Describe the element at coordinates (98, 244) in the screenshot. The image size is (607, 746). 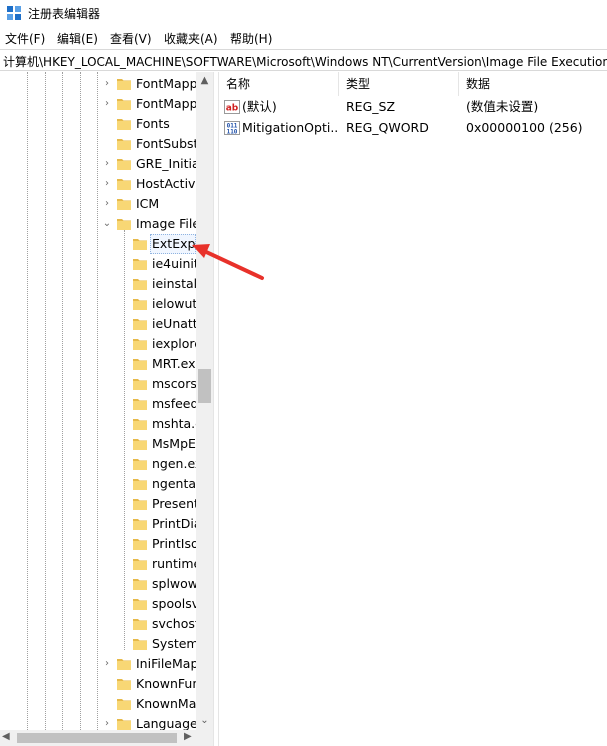
I see `tree-item: ExtExpo` at that location.